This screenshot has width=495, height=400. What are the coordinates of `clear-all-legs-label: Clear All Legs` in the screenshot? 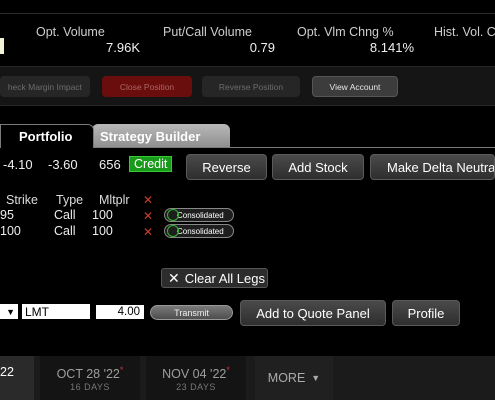 It's located at (224, 278).